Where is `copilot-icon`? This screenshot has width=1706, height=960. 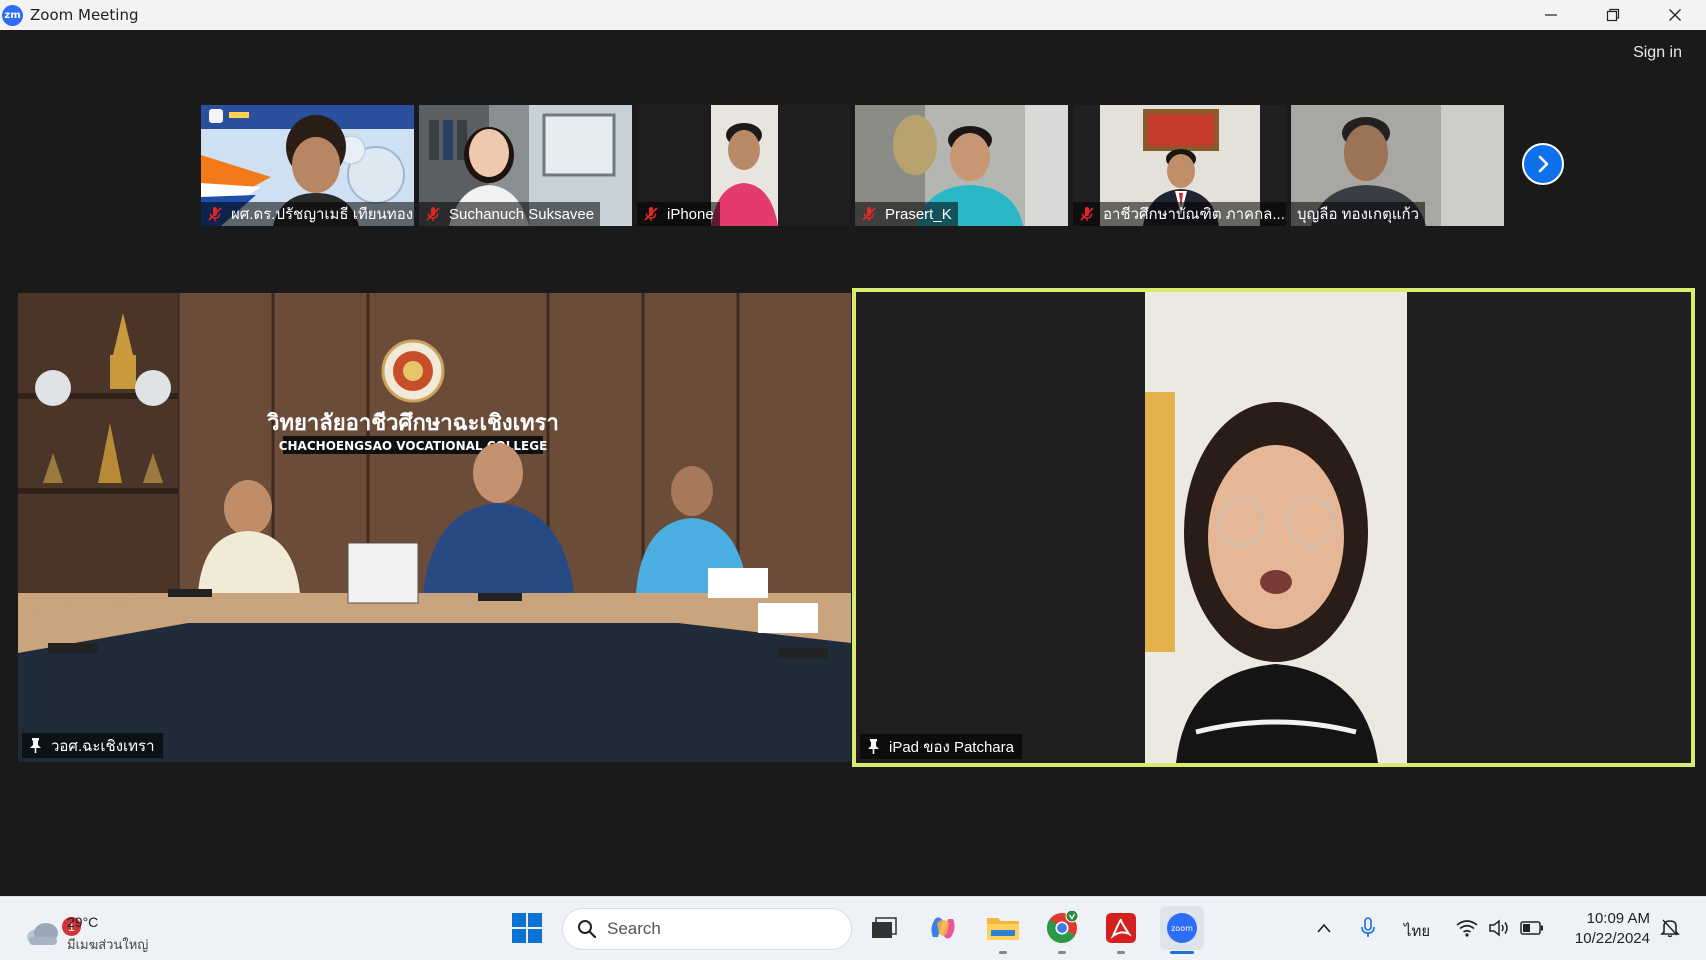
copilot-icon is located at coordinates (943, 928).